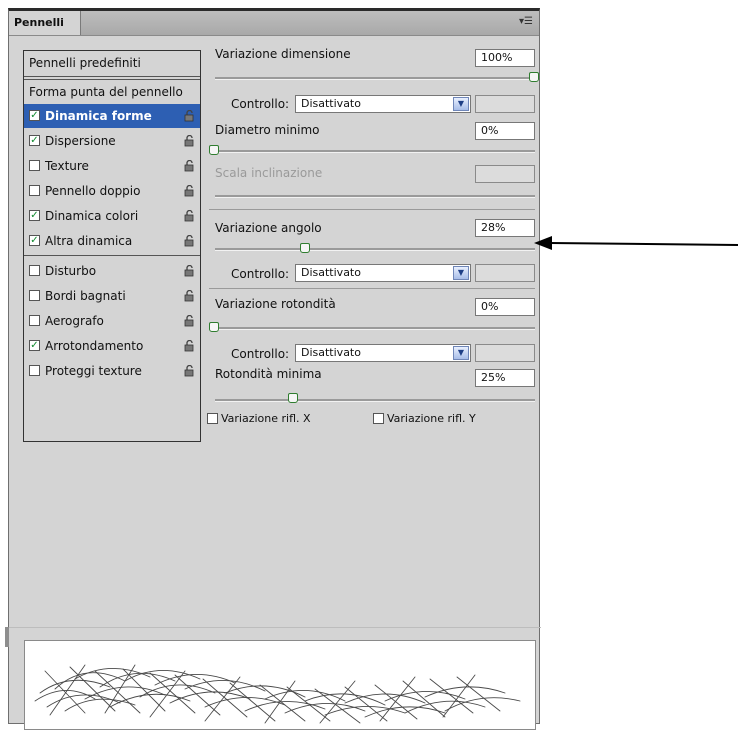 This screenshot has width=742, height=749. What do you see at coordinates (431, 418) in the screenshot?
I see `flip-y-label: Variazione rifl. Y` at bounding box center [431, 418].